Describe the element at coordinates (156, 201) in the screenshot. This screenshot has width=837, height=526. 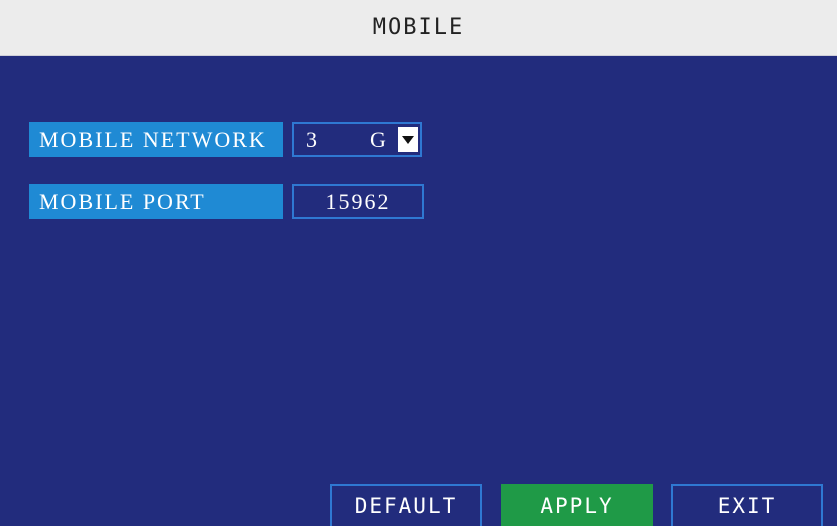
I see `mobile-port-label: MOBILE PORT` at that location.